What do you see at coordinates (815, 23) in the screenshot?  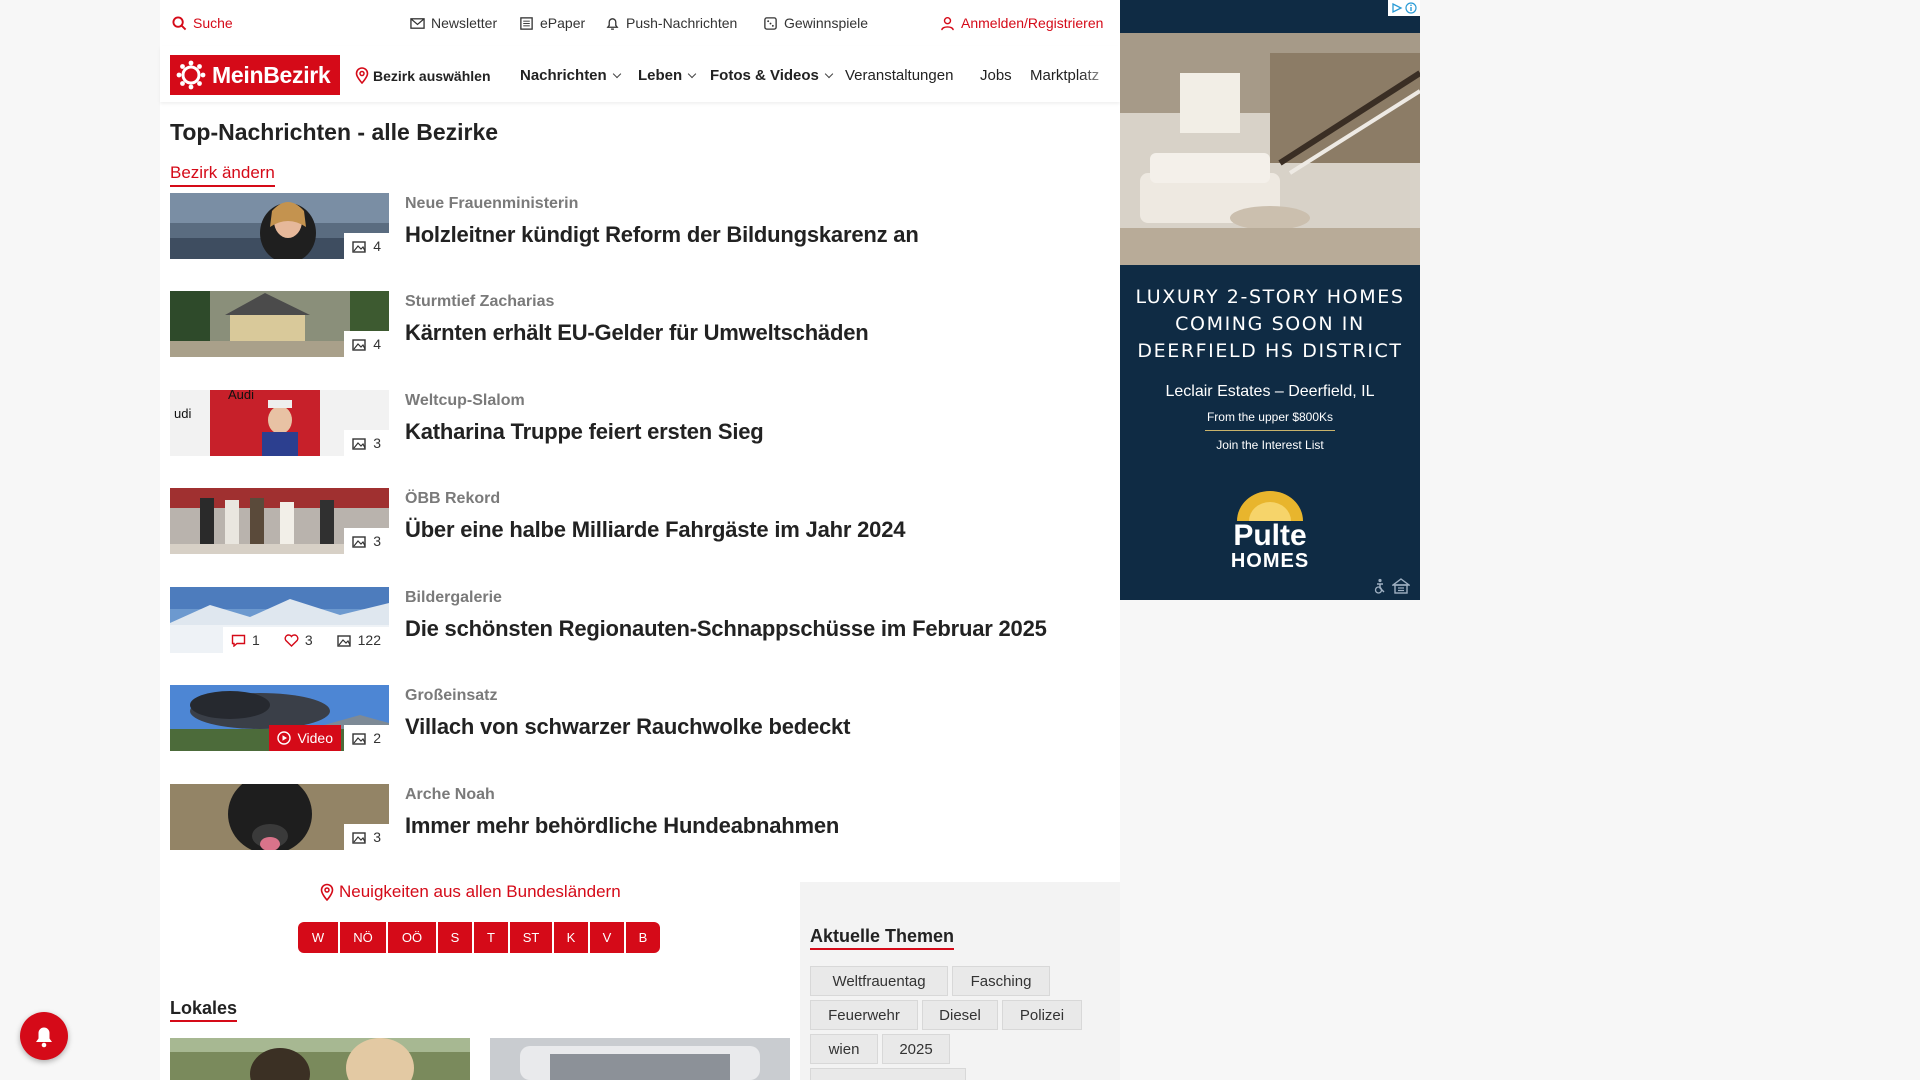 I see `games-link: Gewinnspiele` at bounding box center [815, 23].